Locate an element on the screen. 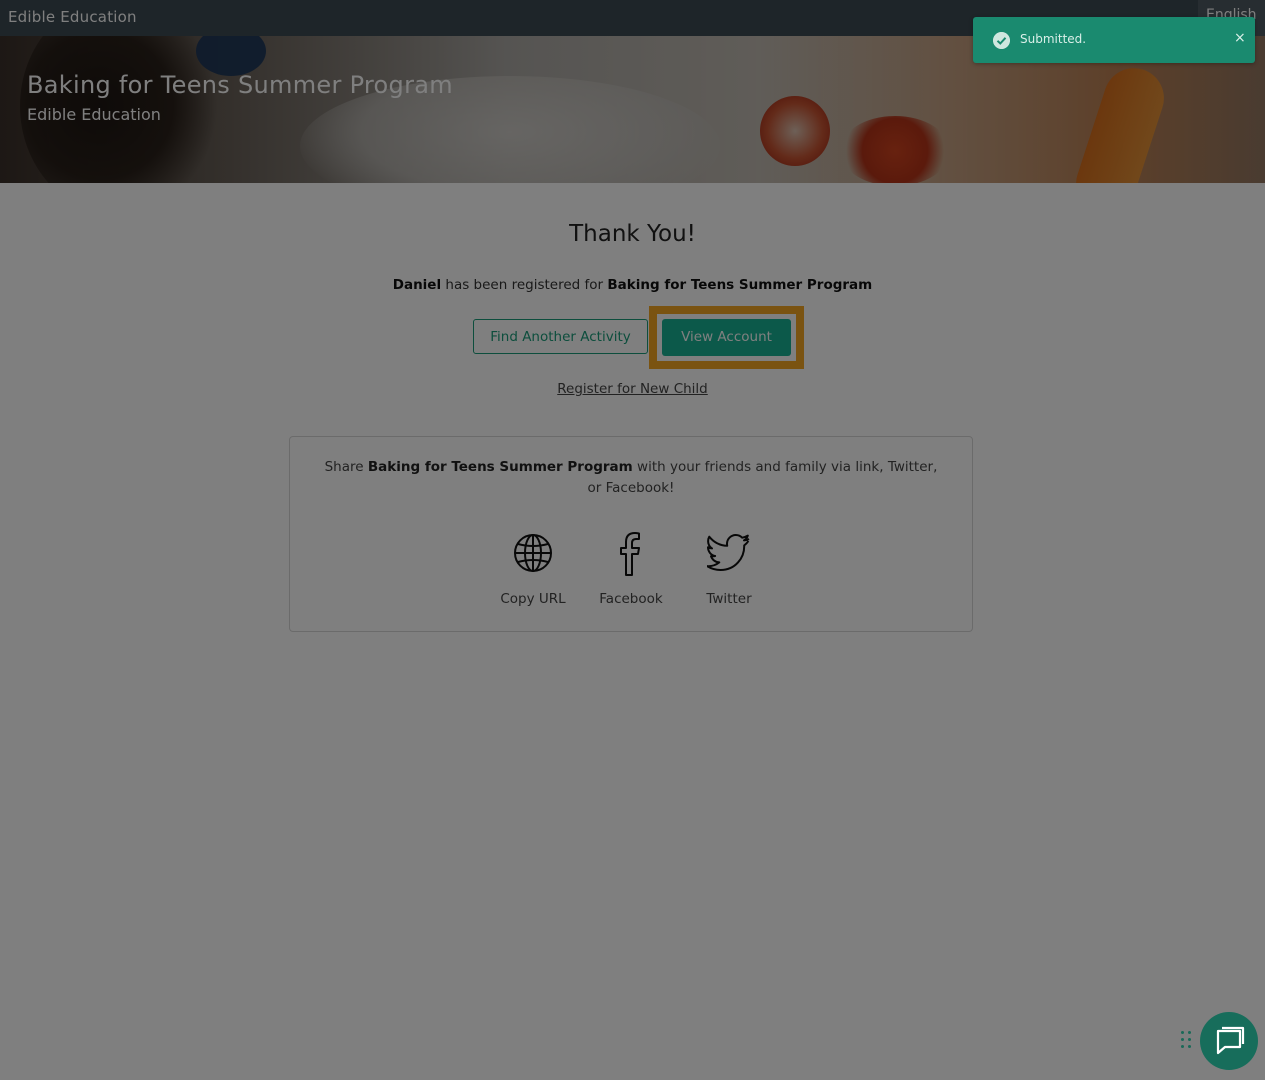 This screenshot has height=1080, width=1265. share-prefix: Share is located at coordinates (346, 467).